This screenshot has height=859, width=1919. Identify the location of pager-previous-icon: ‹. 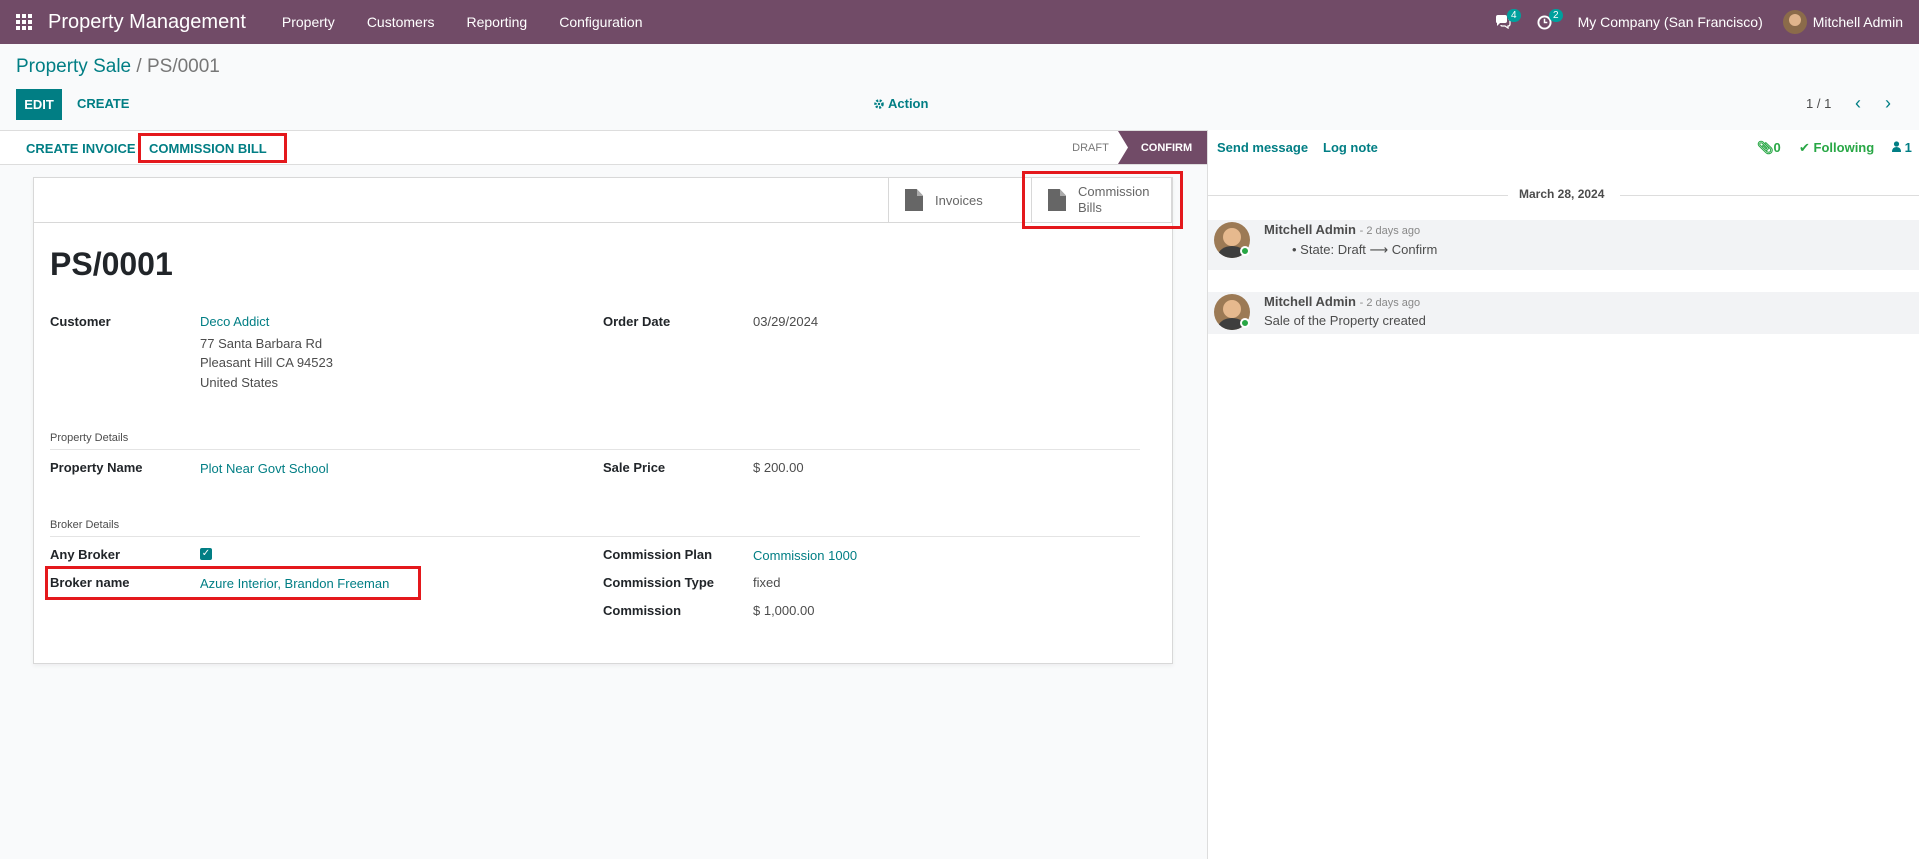
(1858, 103).